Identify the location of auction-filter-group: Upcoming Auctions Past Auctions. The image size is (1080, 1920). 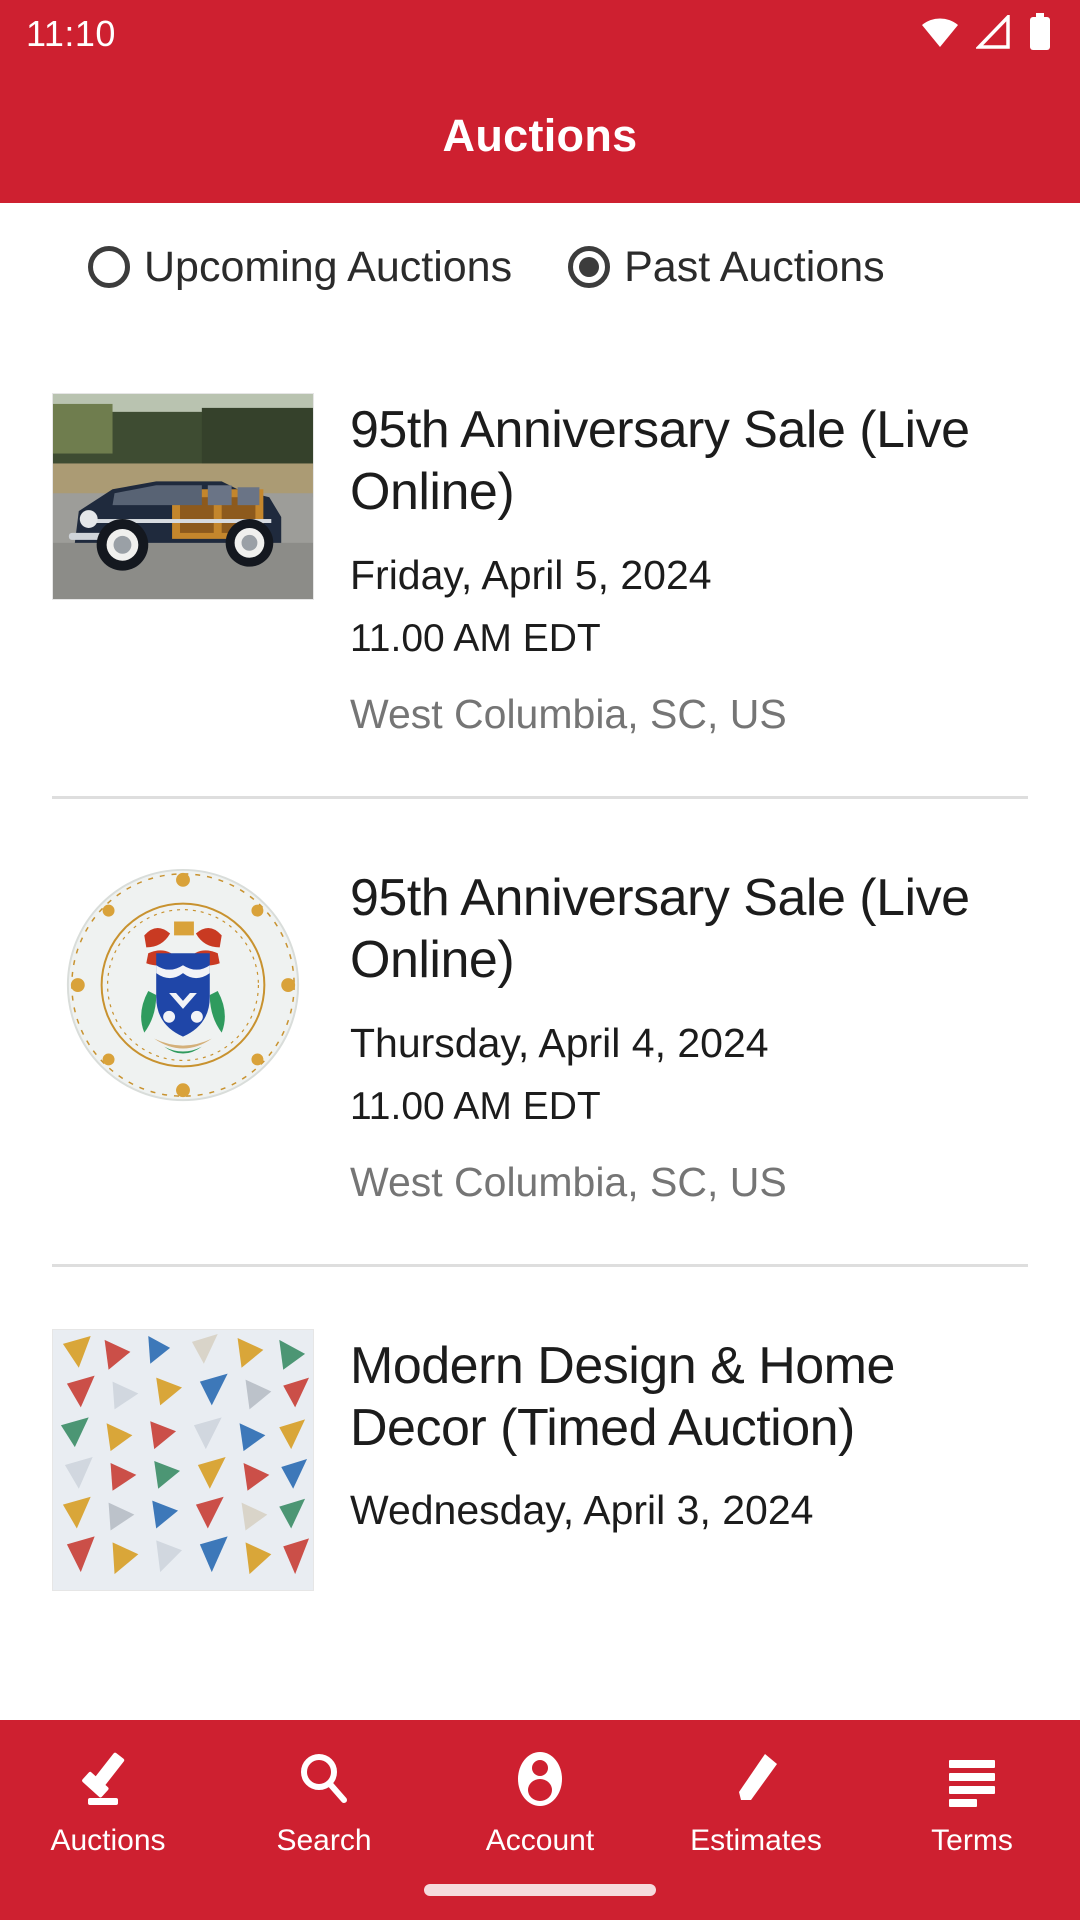
(540, 267).